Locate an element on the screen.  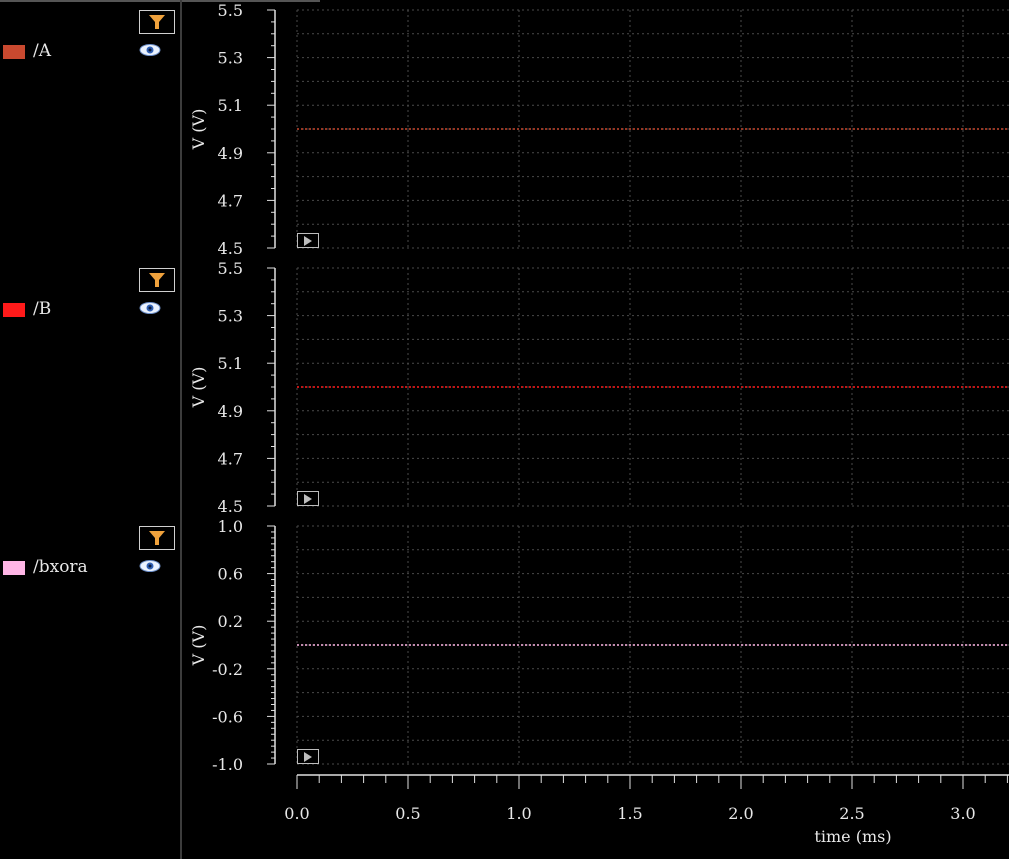
x-tick-label: 3.0 is located at coordinates (962, 813).